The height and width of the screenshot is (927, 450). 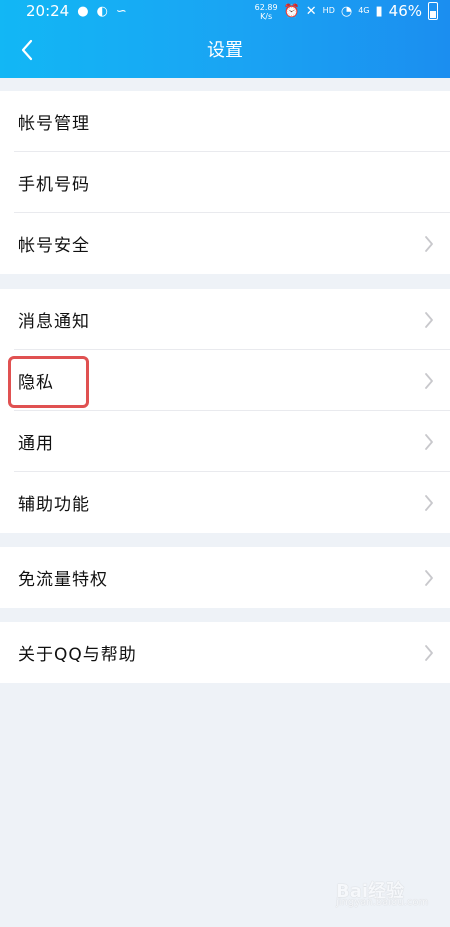 I want to click on settings-item-about-help: 关于QQ与帮助, so click(x=225, y=652).